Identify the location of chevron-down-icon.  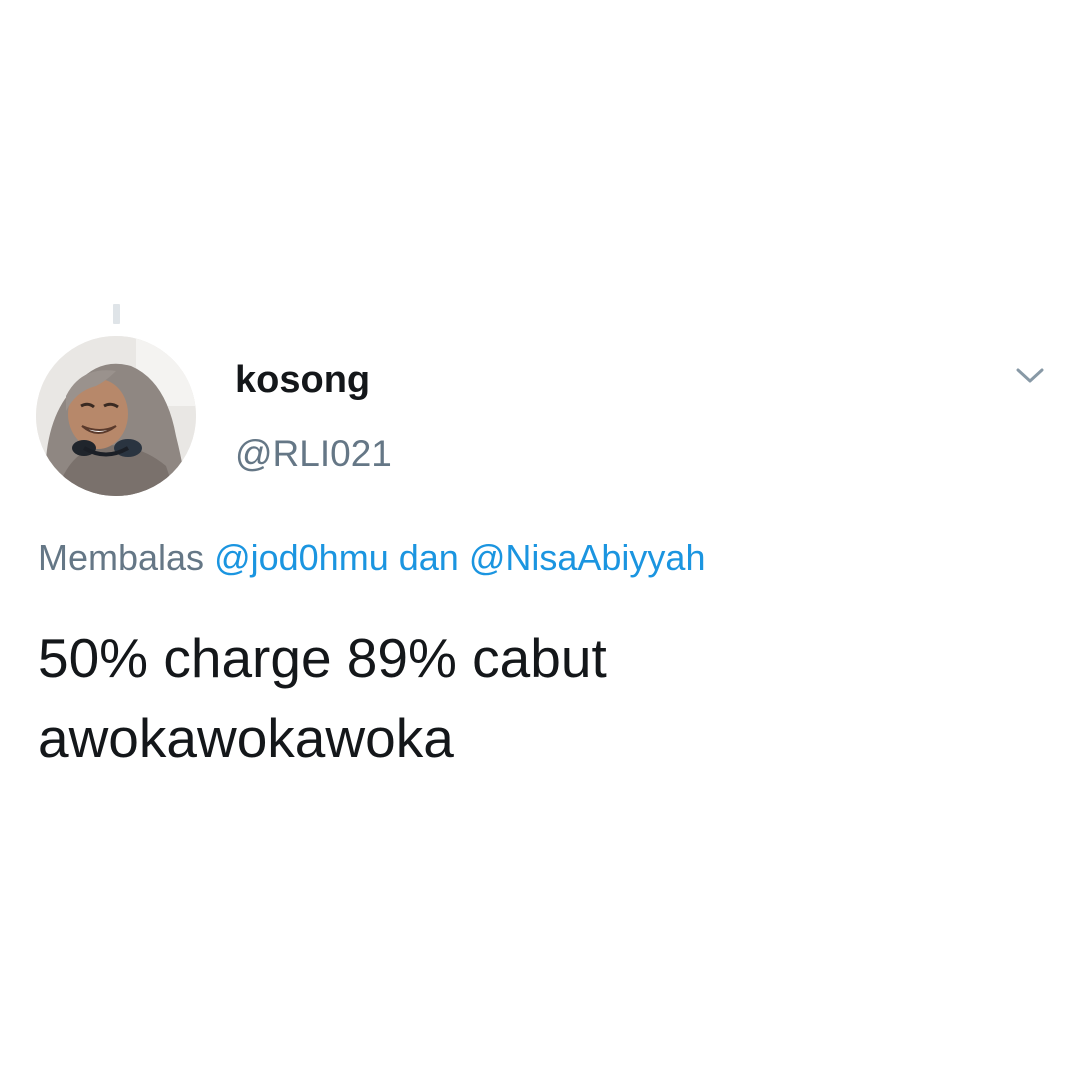
(1030, 375).